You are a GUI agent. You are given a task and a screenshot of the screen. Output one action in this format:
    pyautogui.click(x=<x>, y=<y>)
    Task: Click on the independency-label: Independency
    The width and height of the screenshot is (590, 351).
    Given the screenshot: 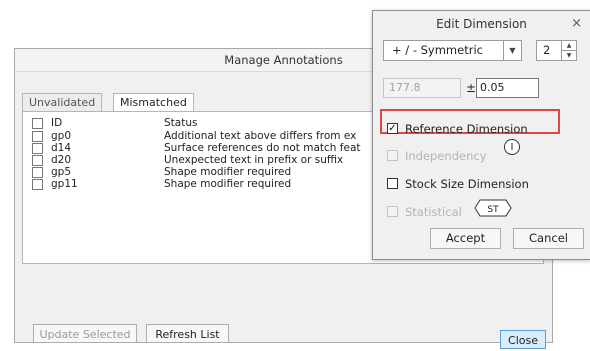 What is the action you would take?
    pyautogui.click(x=446, y=156)
    